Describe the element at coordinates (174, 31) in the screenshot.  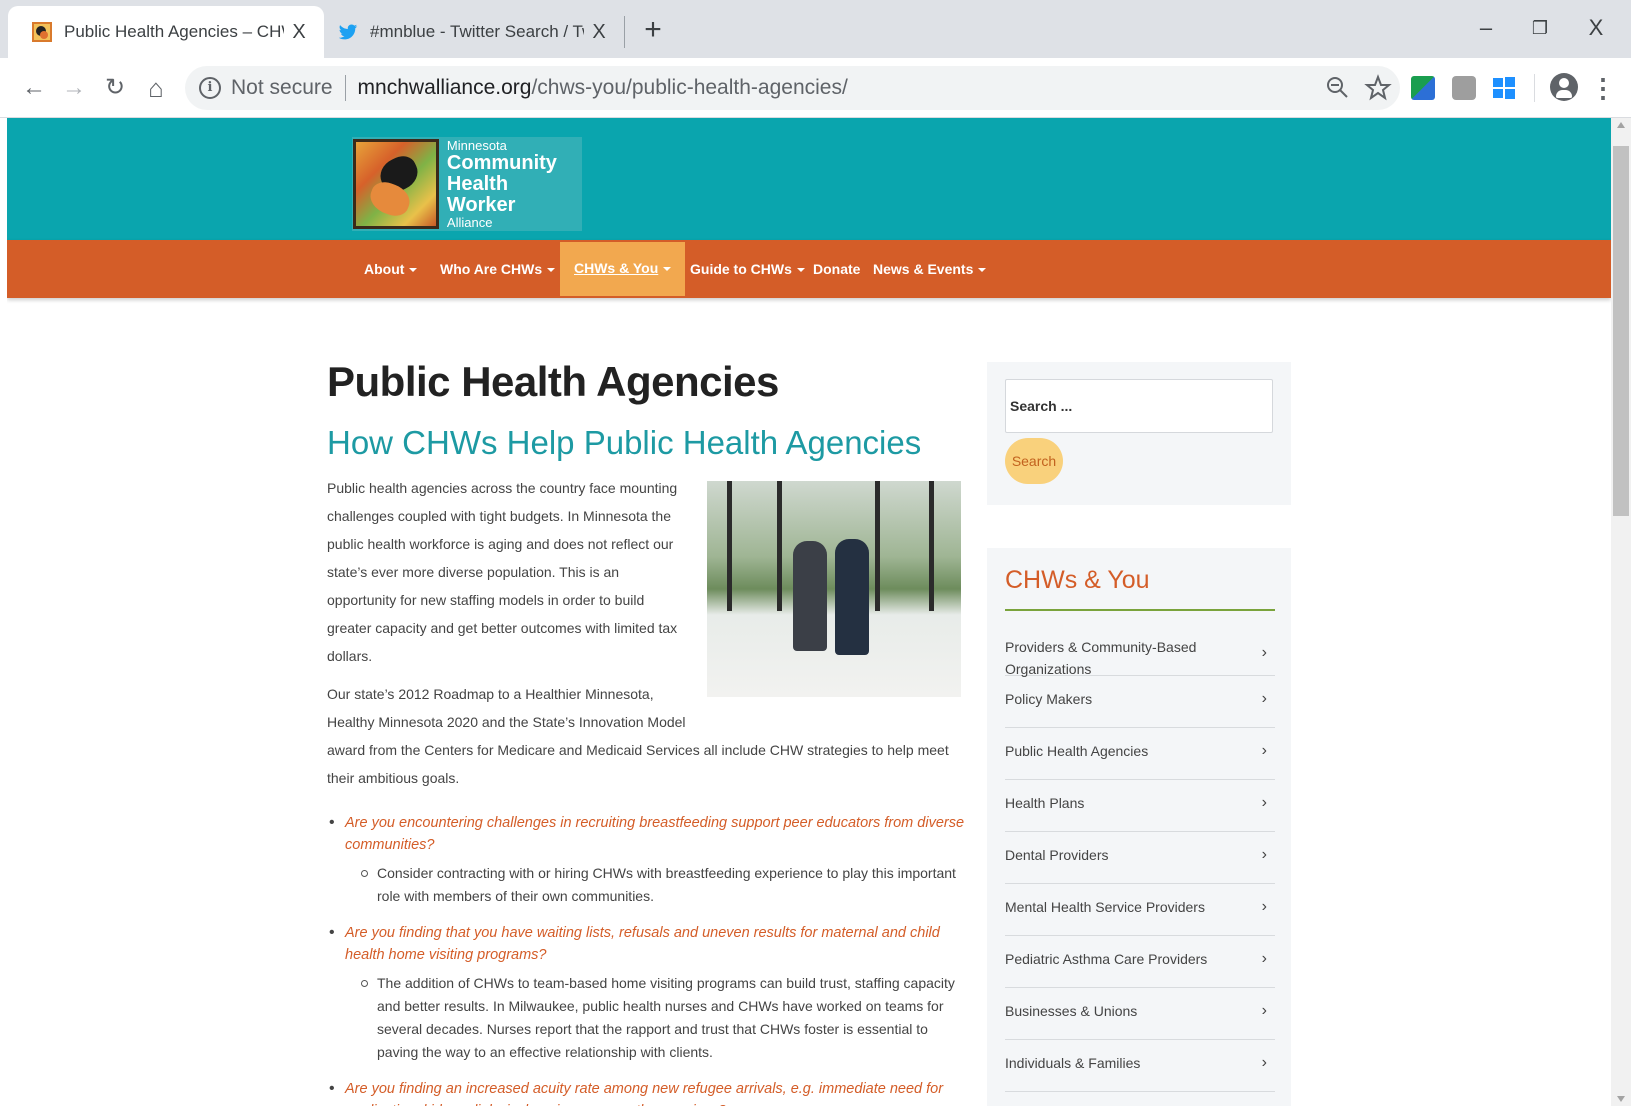
I see `tab-title: Public Health Agencies – CHW` at that location.